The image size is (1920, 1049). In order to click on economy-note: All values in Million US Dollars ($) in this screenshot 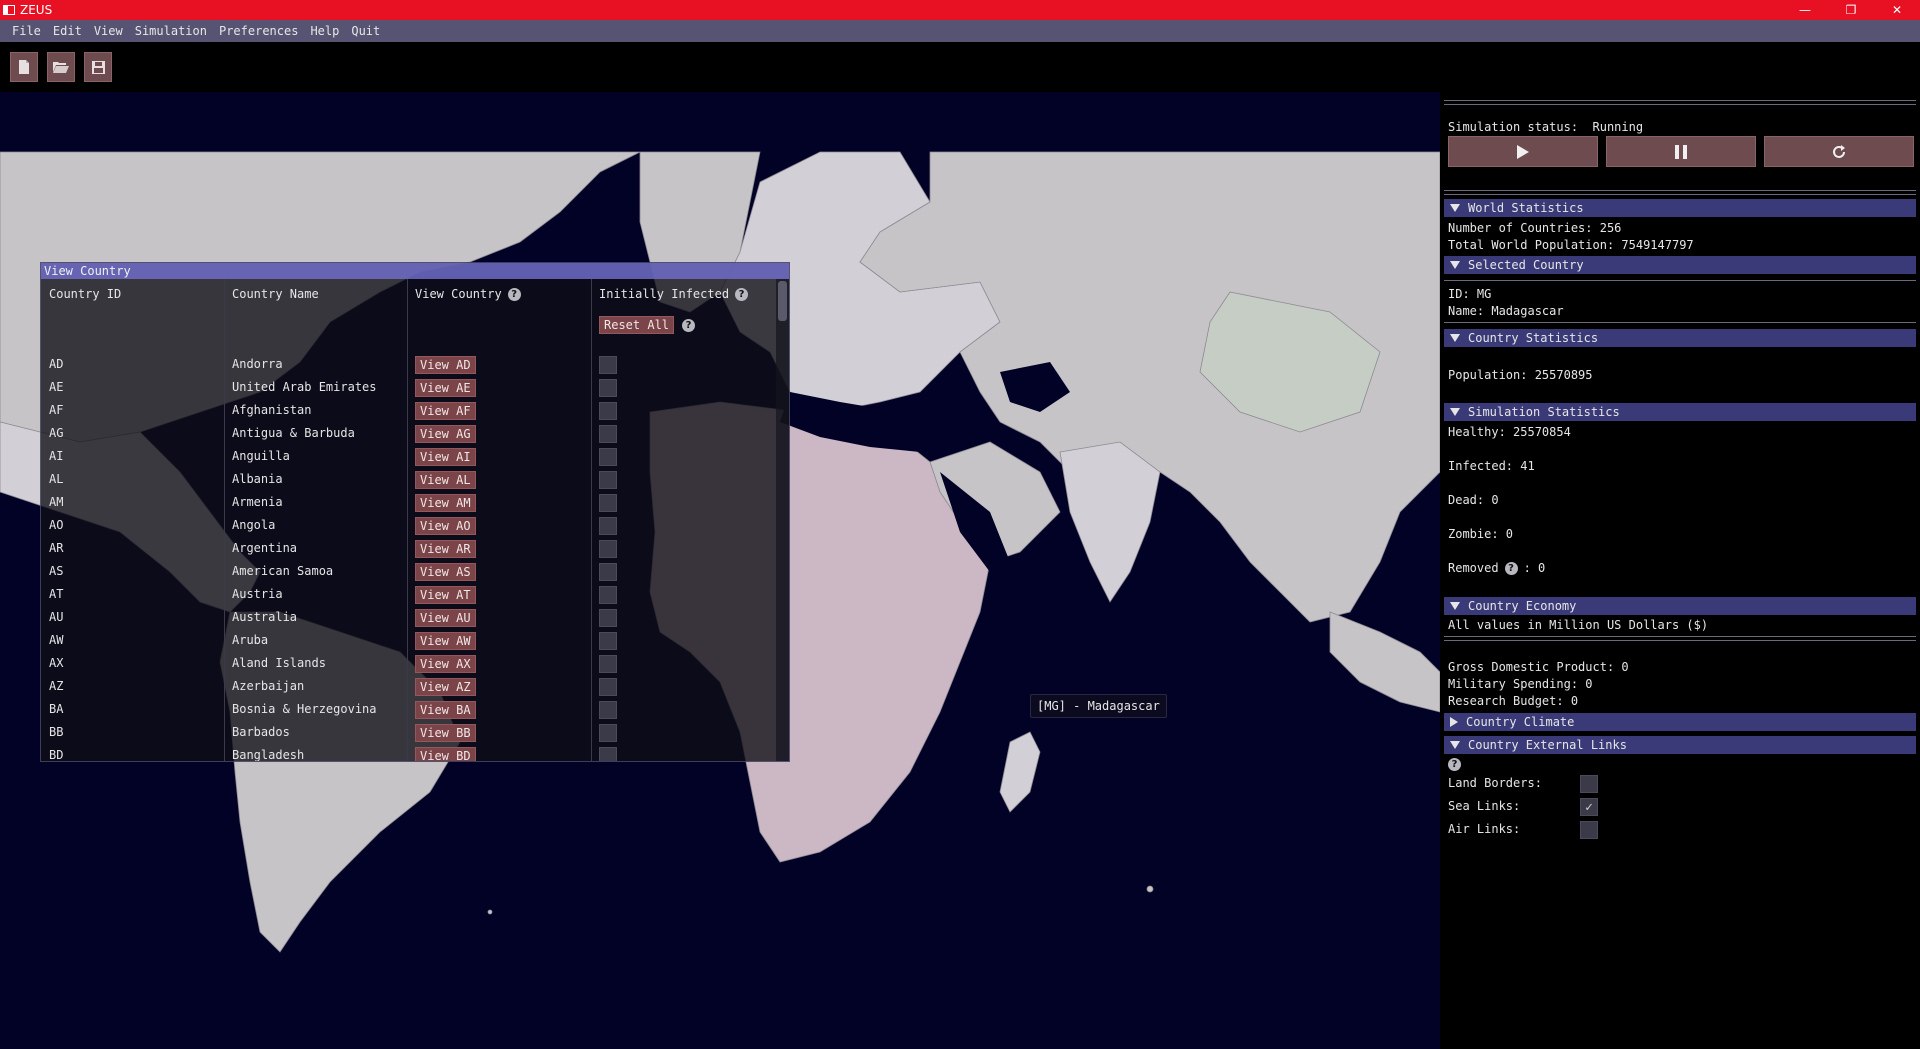, I will do `click(1578, 625)`.